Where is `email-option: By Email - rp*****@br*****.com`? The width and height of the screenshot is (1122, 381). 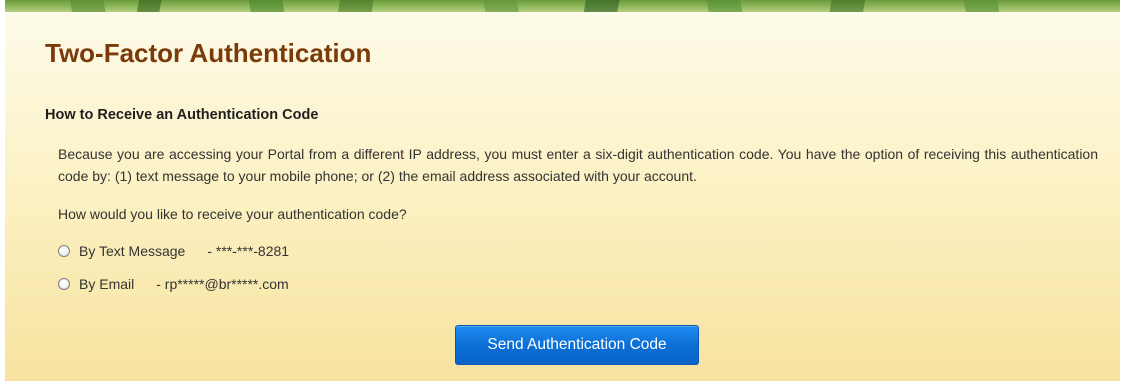 email-option: By Email - rp*****@br*****.com is located at coordinates (173, 284).